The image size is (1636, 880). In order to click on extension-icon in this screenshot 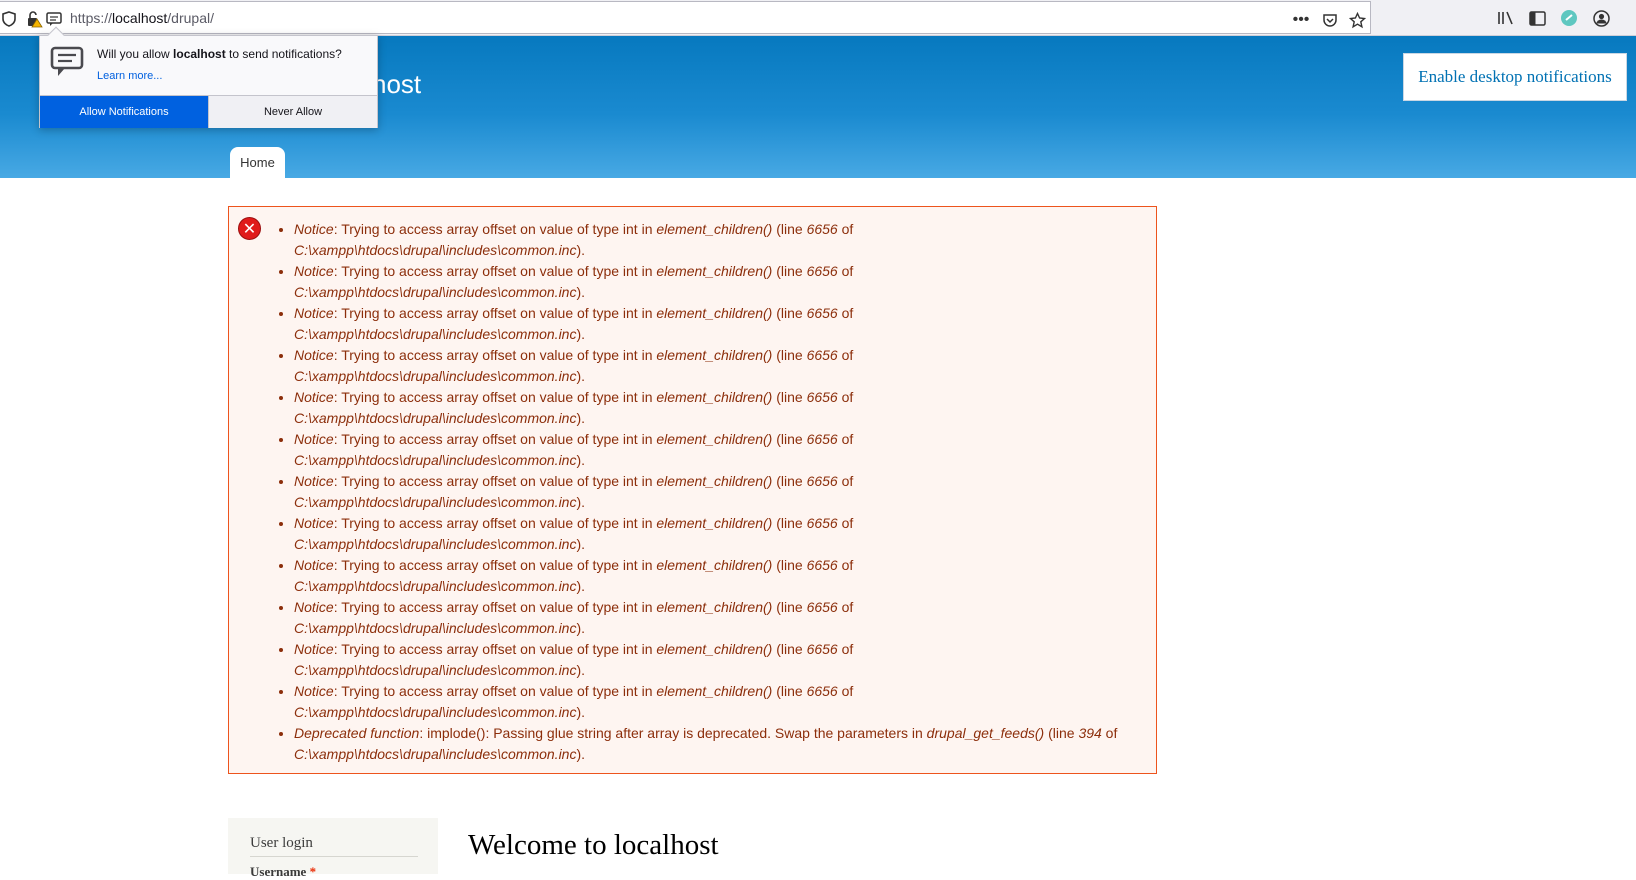, I will do `click(1569, 18)`.